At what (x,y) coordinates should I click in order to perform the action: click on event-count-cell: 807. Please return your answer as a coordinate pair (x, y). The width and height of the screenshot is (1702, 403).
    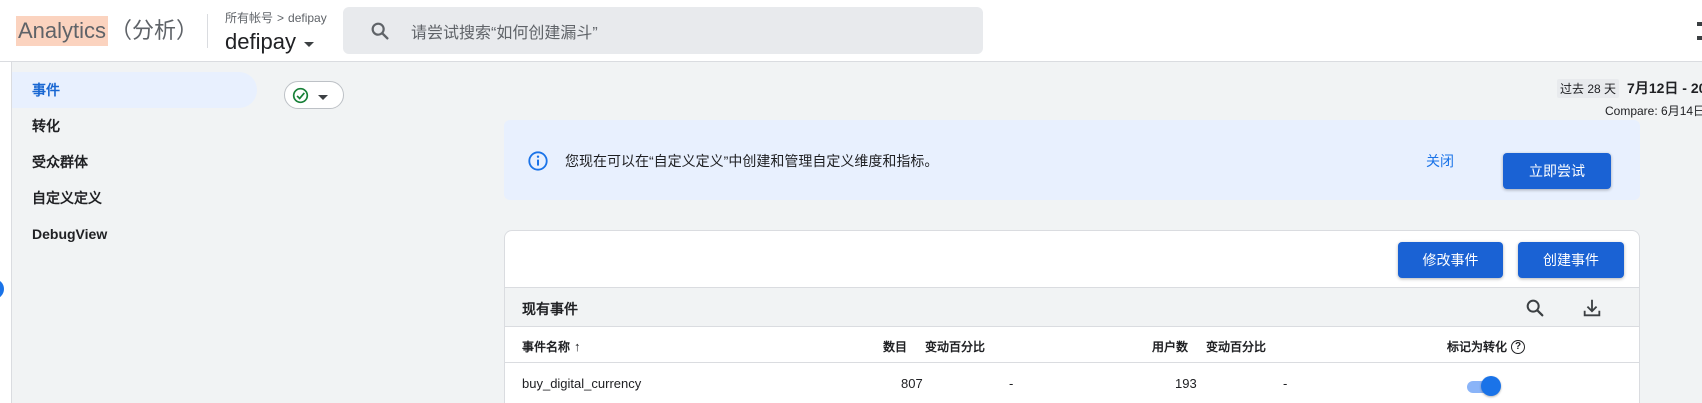
    Looking at the image, I should click on (912, 383).